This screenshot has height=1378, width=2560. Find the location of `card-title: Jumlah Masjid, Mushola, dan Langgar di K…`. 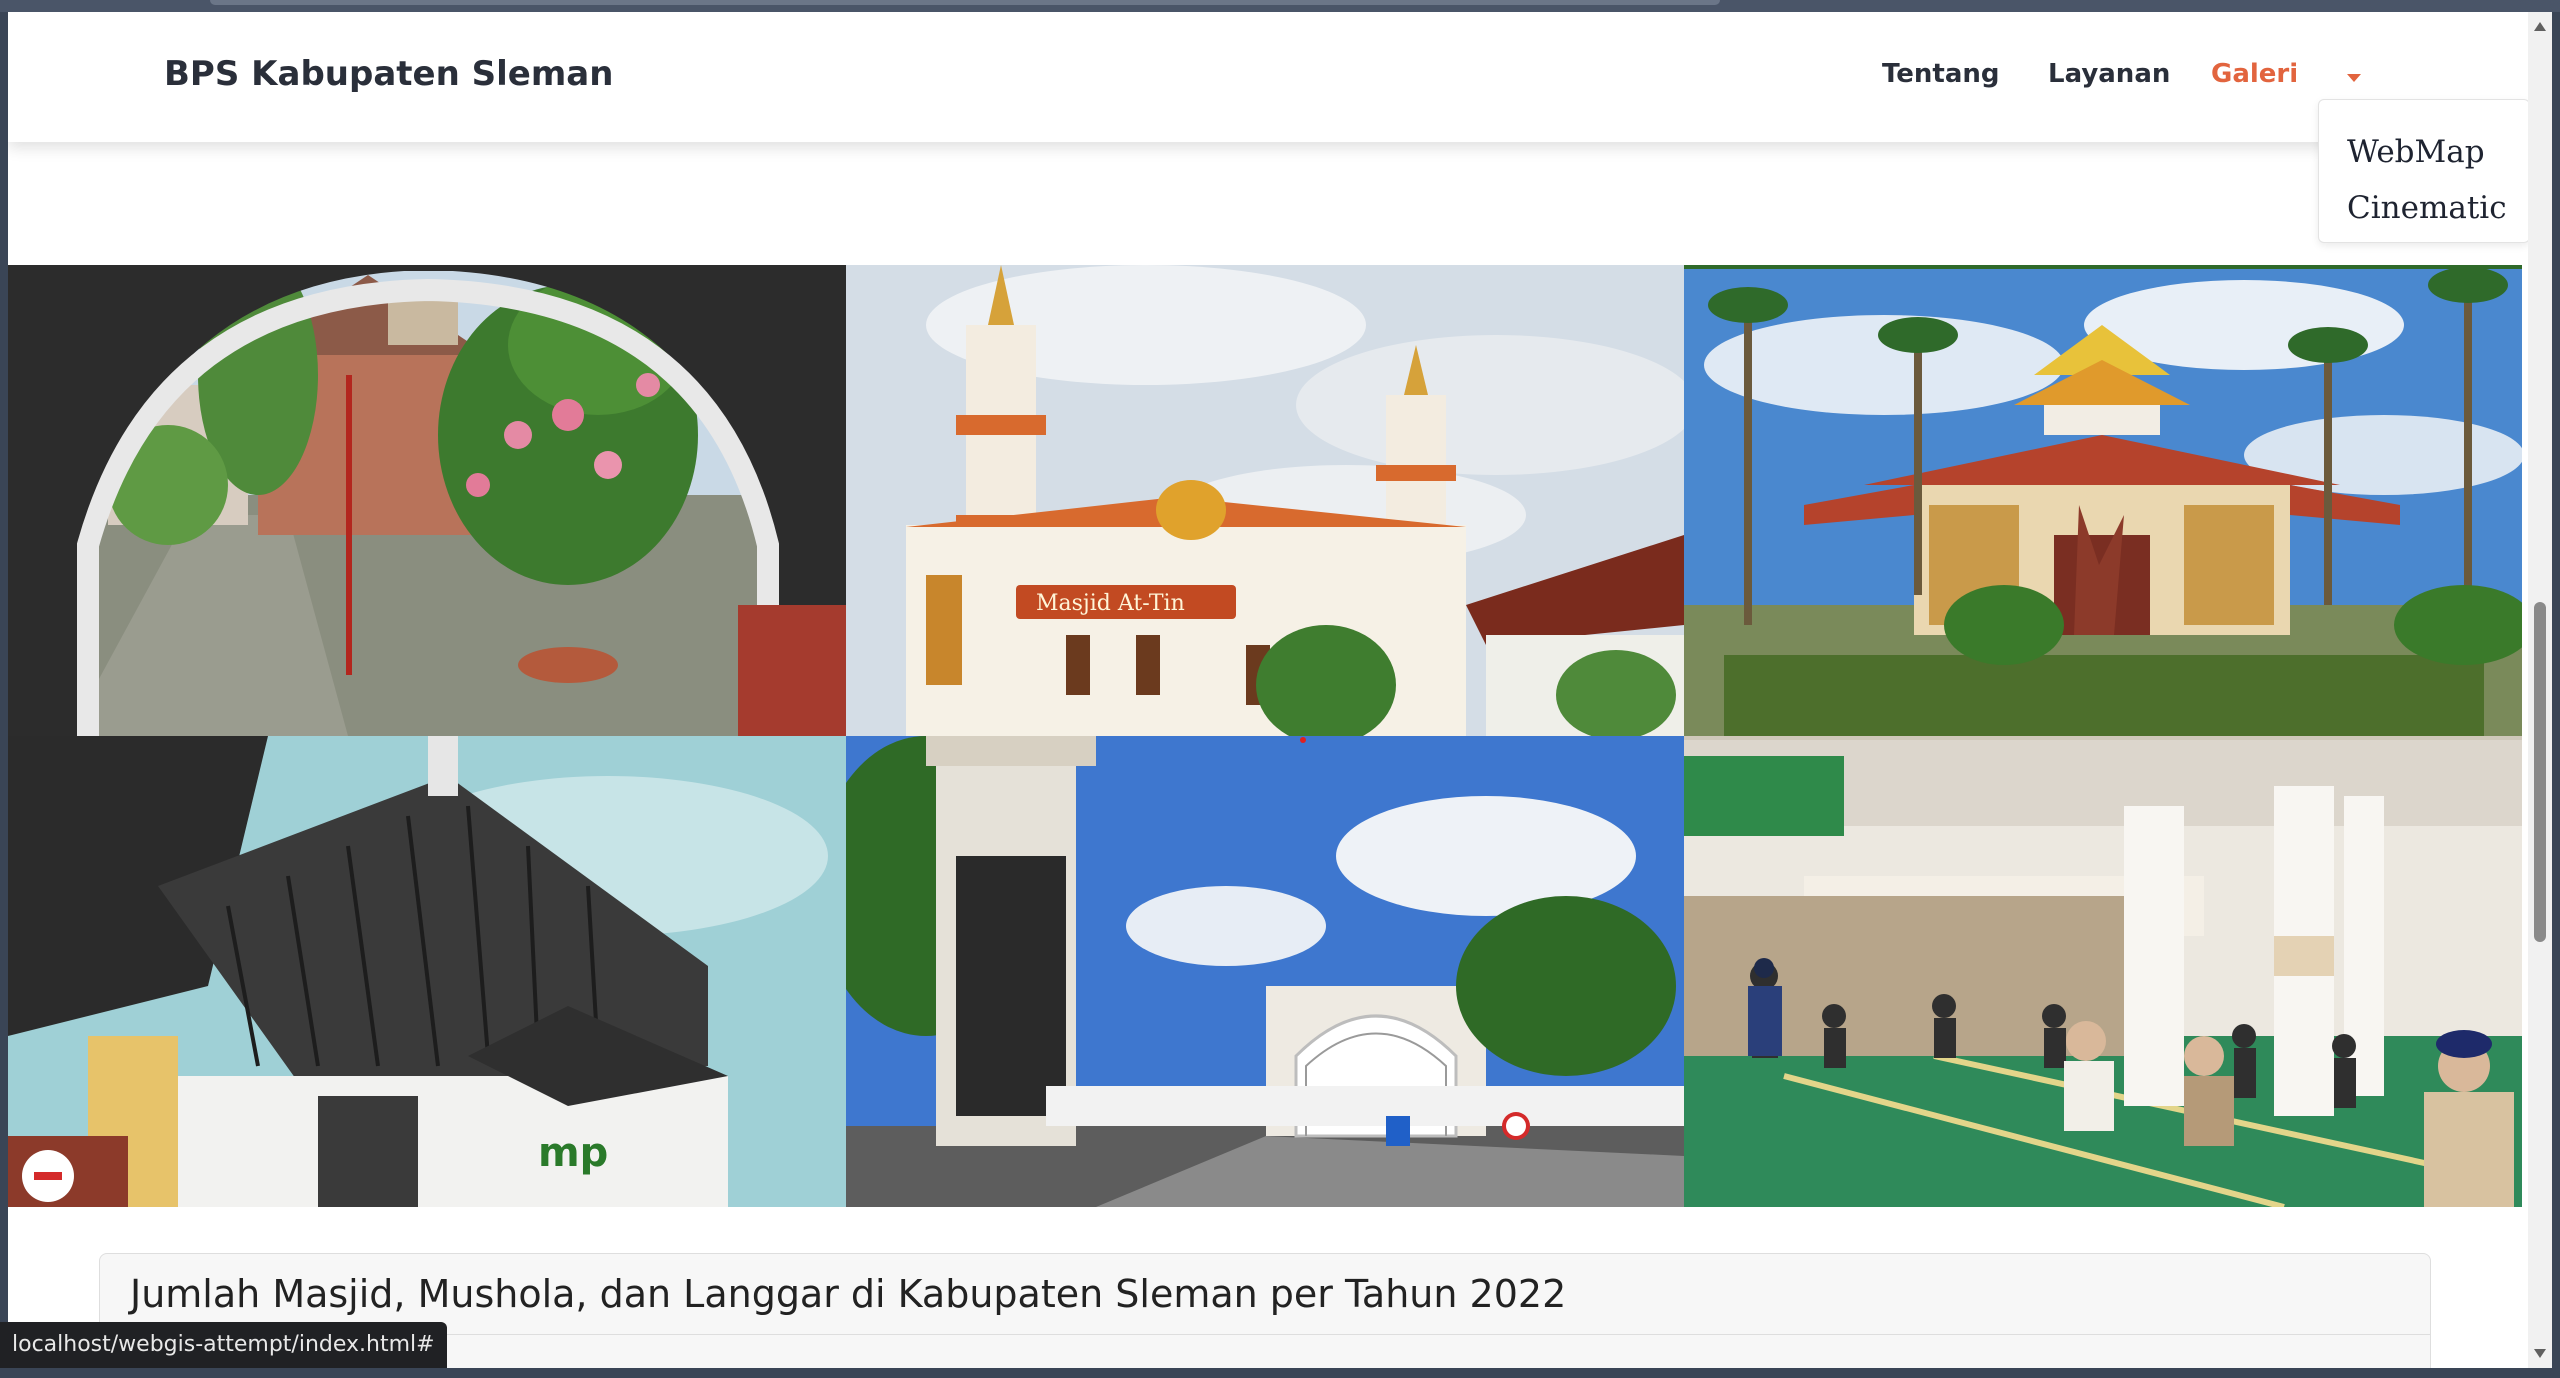

card-title: Jumlah Masjid, Mushola, dan Langgar di K… is located at coordinates (848, 1294).